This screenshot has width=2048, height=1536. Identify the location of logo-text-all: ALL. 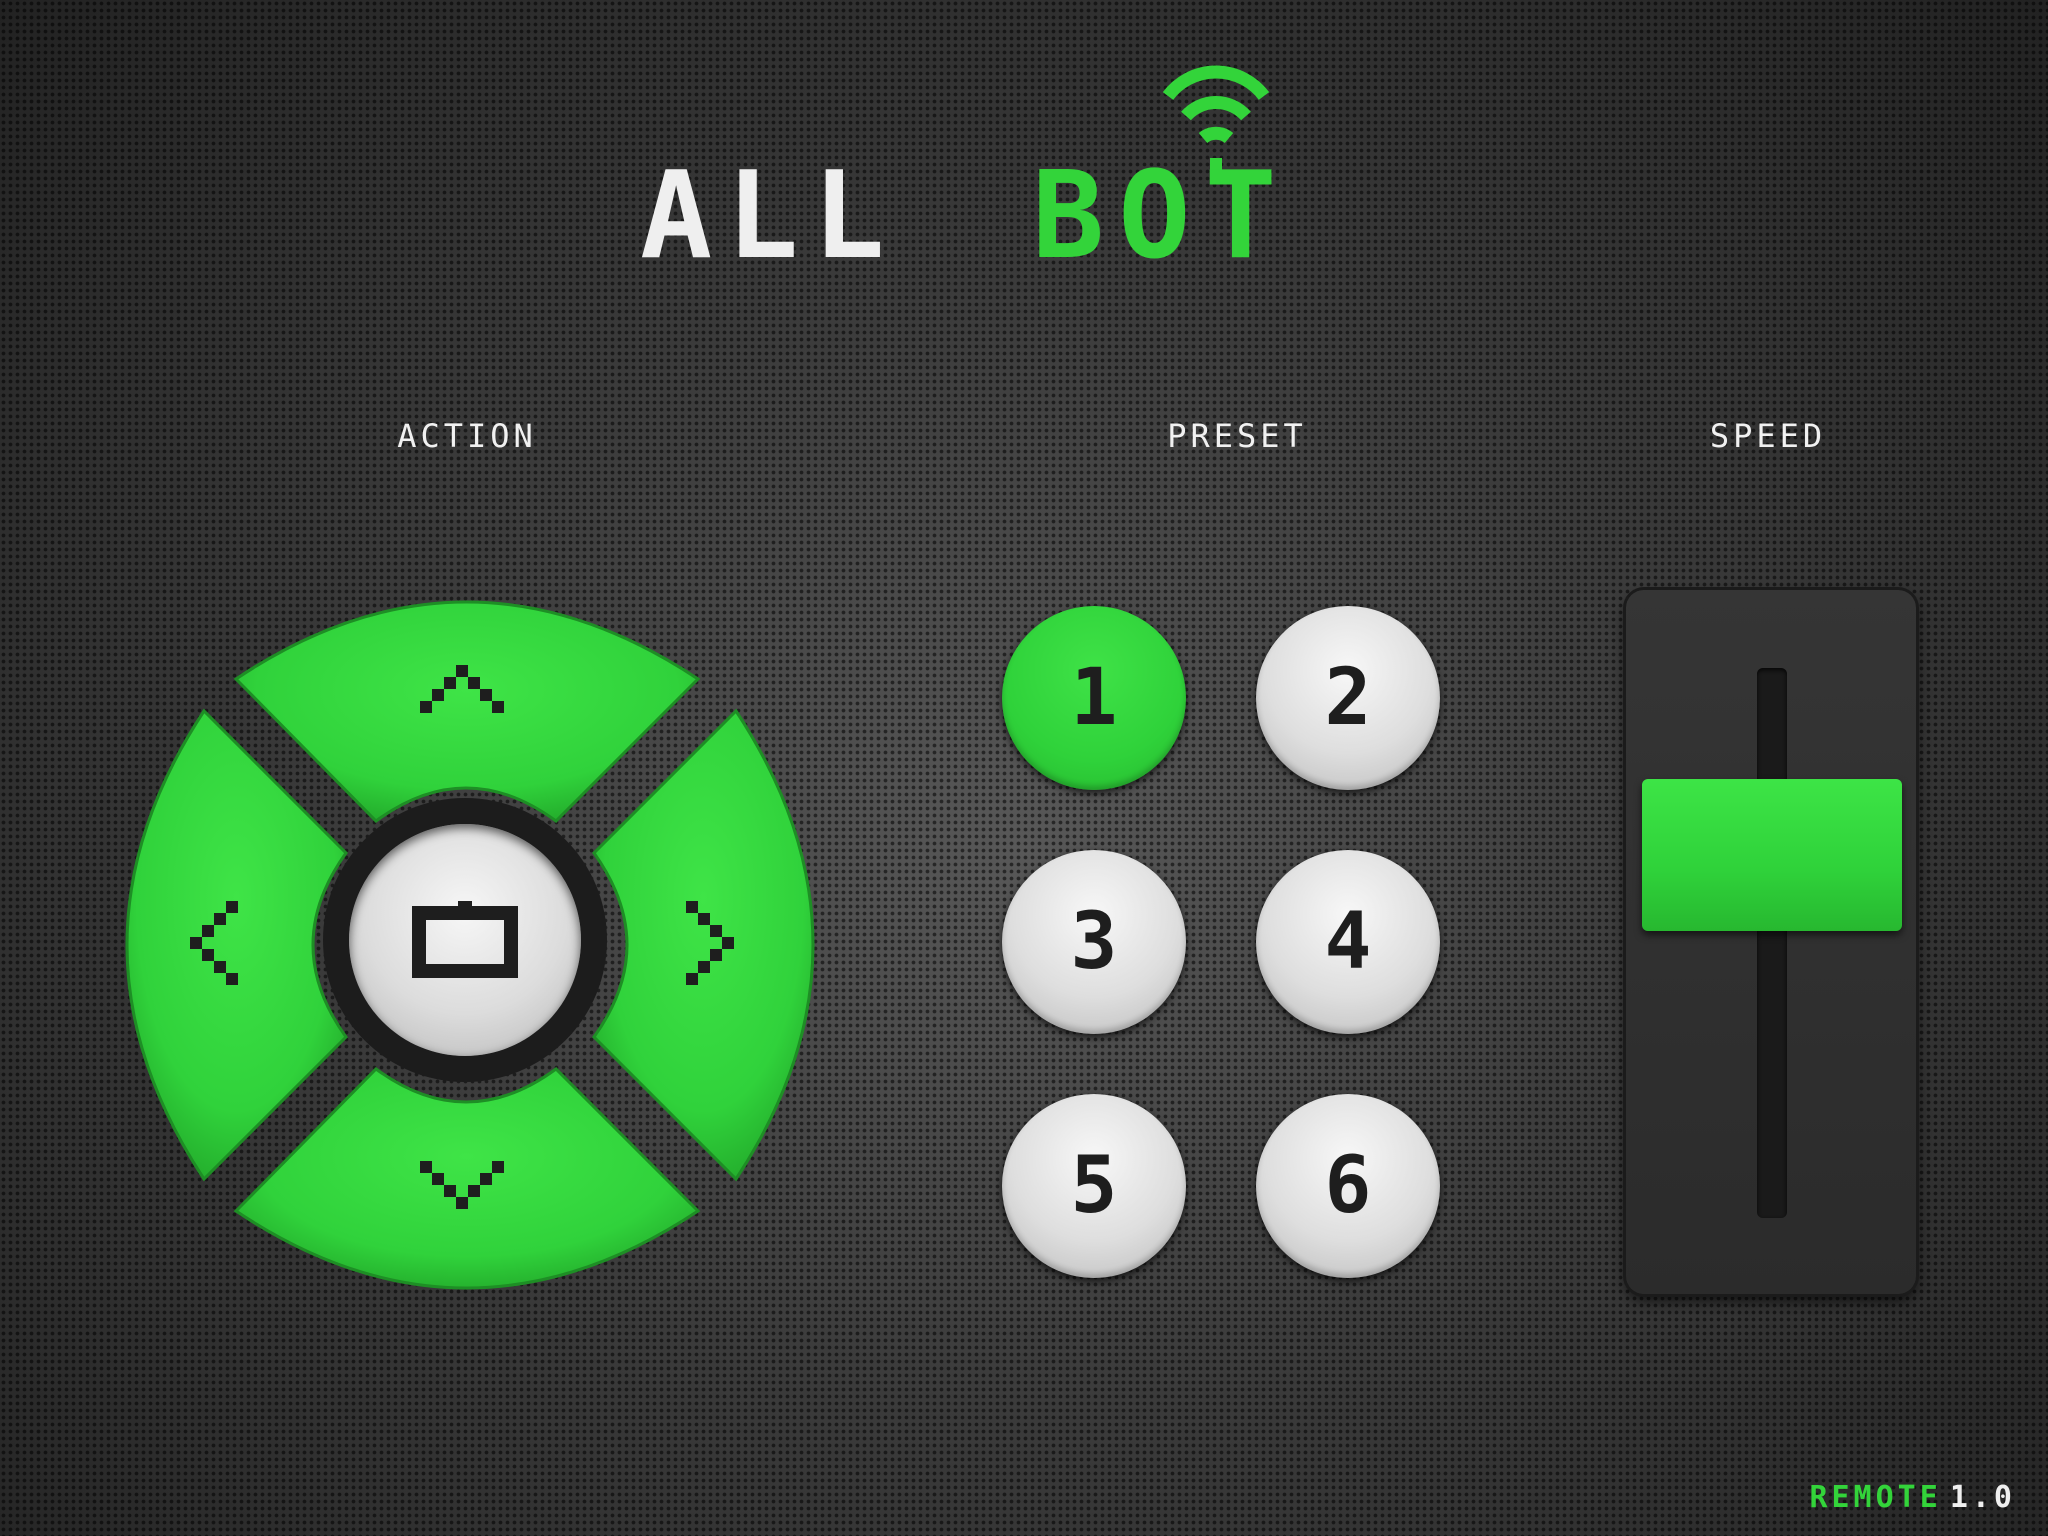
(769, 216).